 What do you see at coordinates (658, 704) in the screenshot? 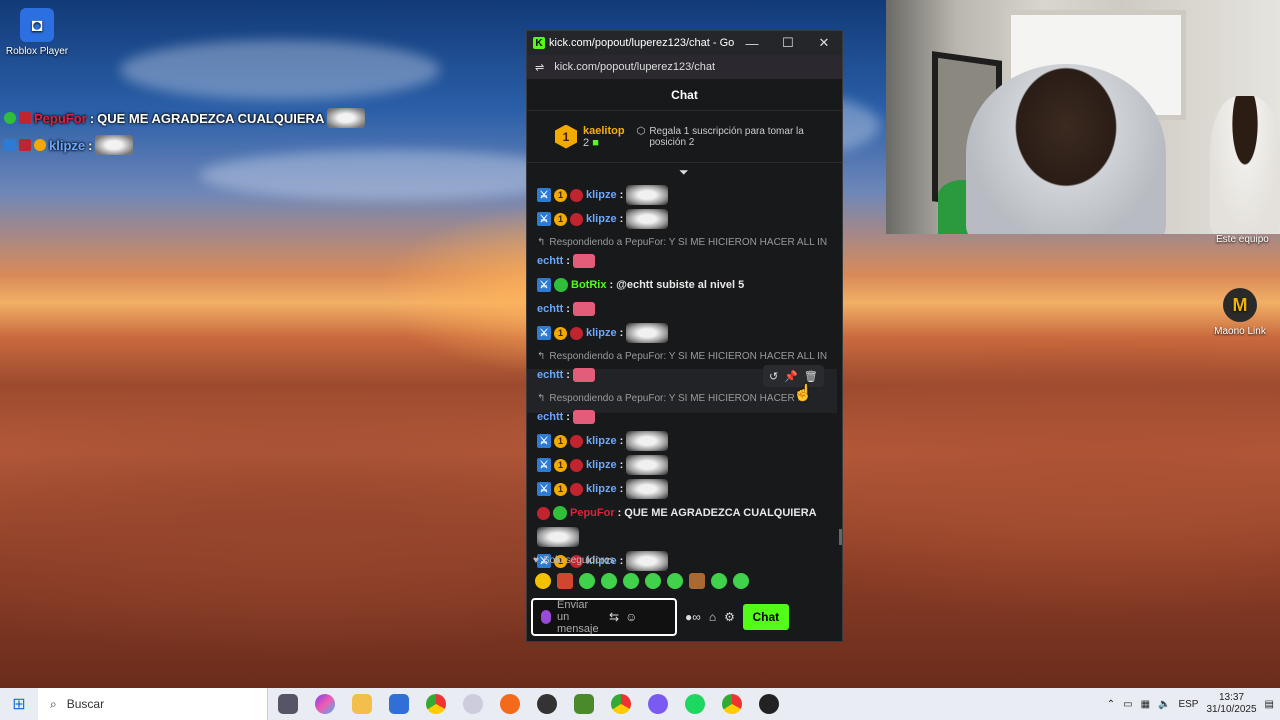
I see `discord-icon` at bounding box center [658, 704].